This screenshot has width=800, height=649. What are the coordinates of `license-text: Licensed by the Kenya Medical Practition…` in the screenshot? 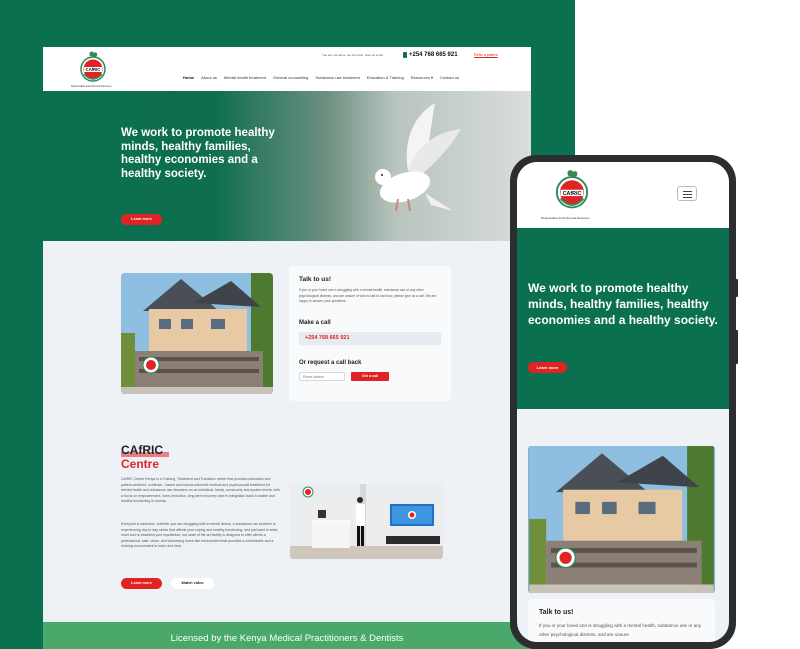 It's located at (287, 638).